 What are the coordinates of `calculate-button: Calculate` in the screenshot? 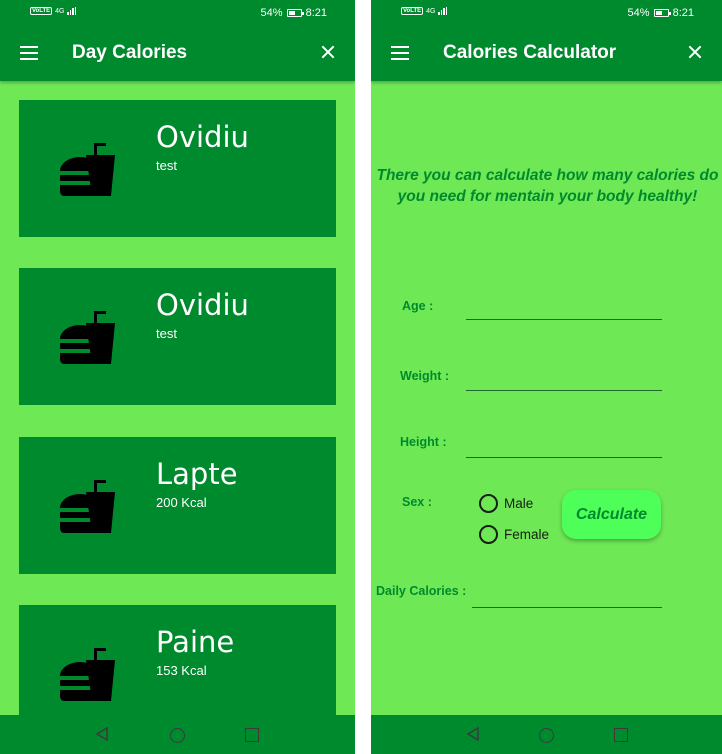 It's located at (611, 514).